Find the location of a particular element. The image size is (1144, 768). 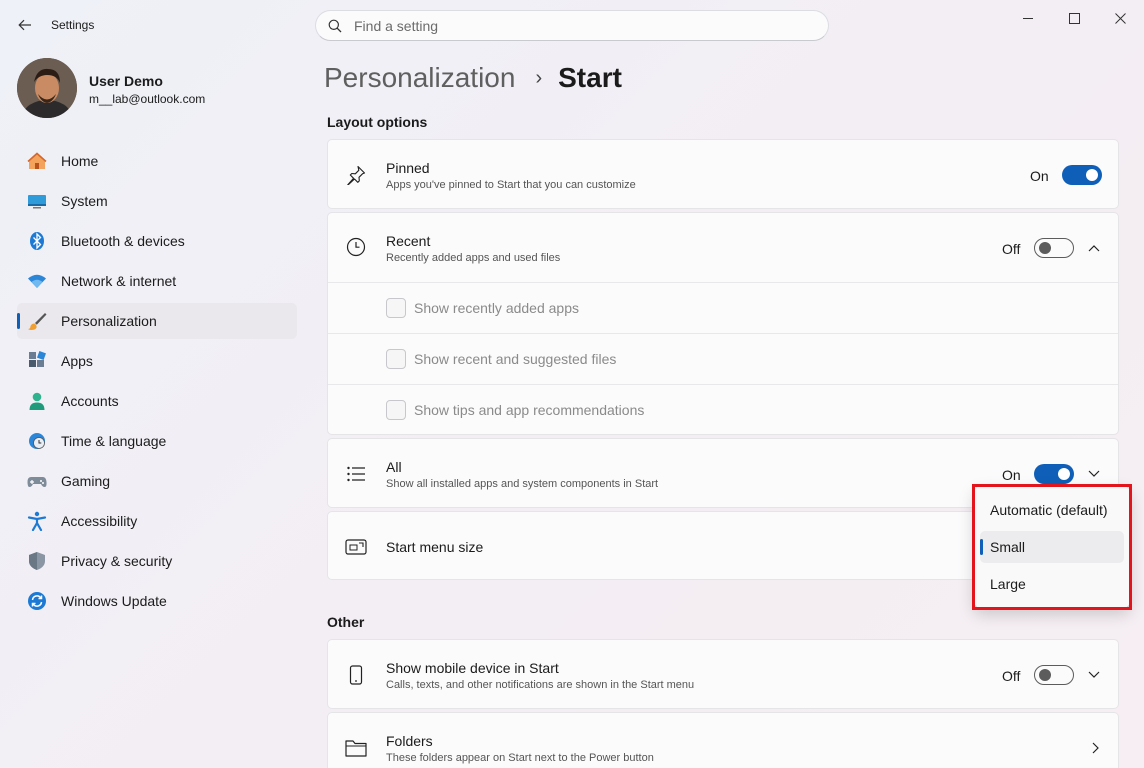

pinned-title: Pinned is located at coordinates (408, 168).